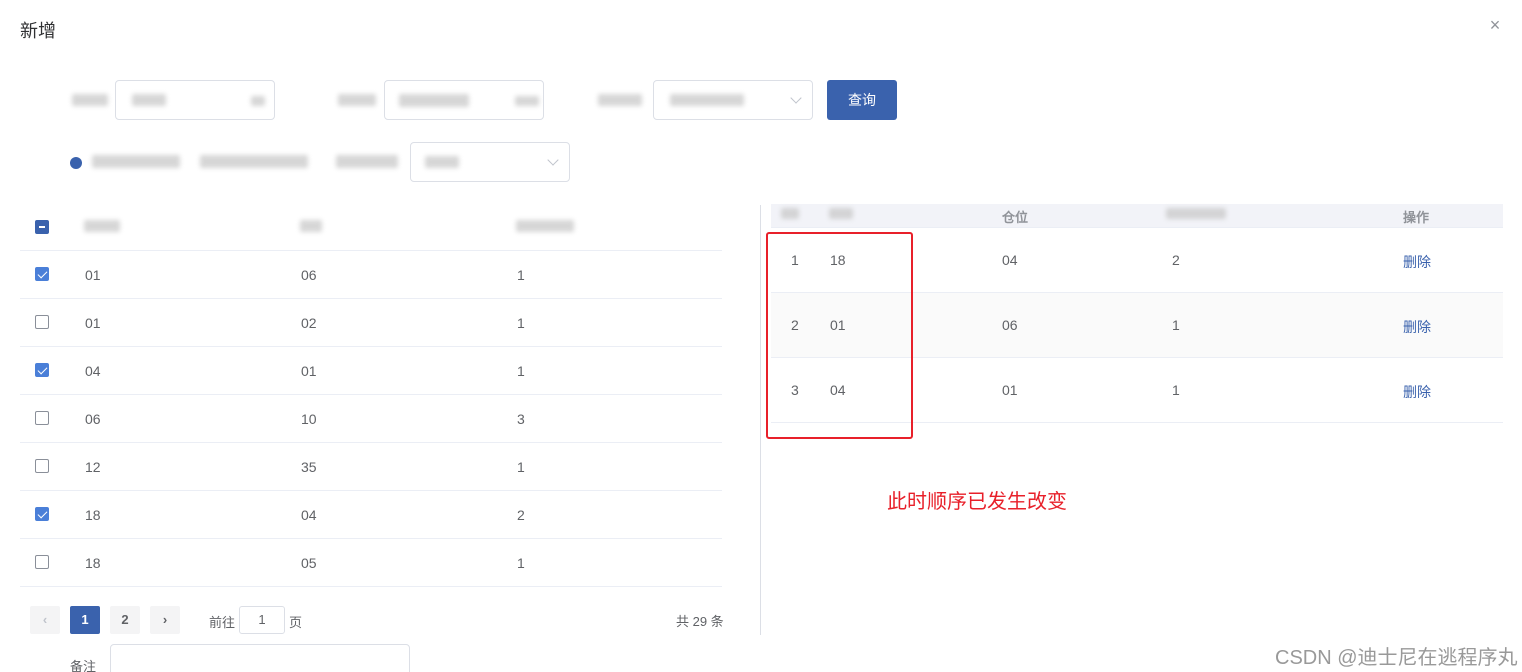 This screenshot has width=1522, height=672. Describe the element at coordinates (1416, 217) in the screenshot. I see `right-header-op: 操作` at that location.